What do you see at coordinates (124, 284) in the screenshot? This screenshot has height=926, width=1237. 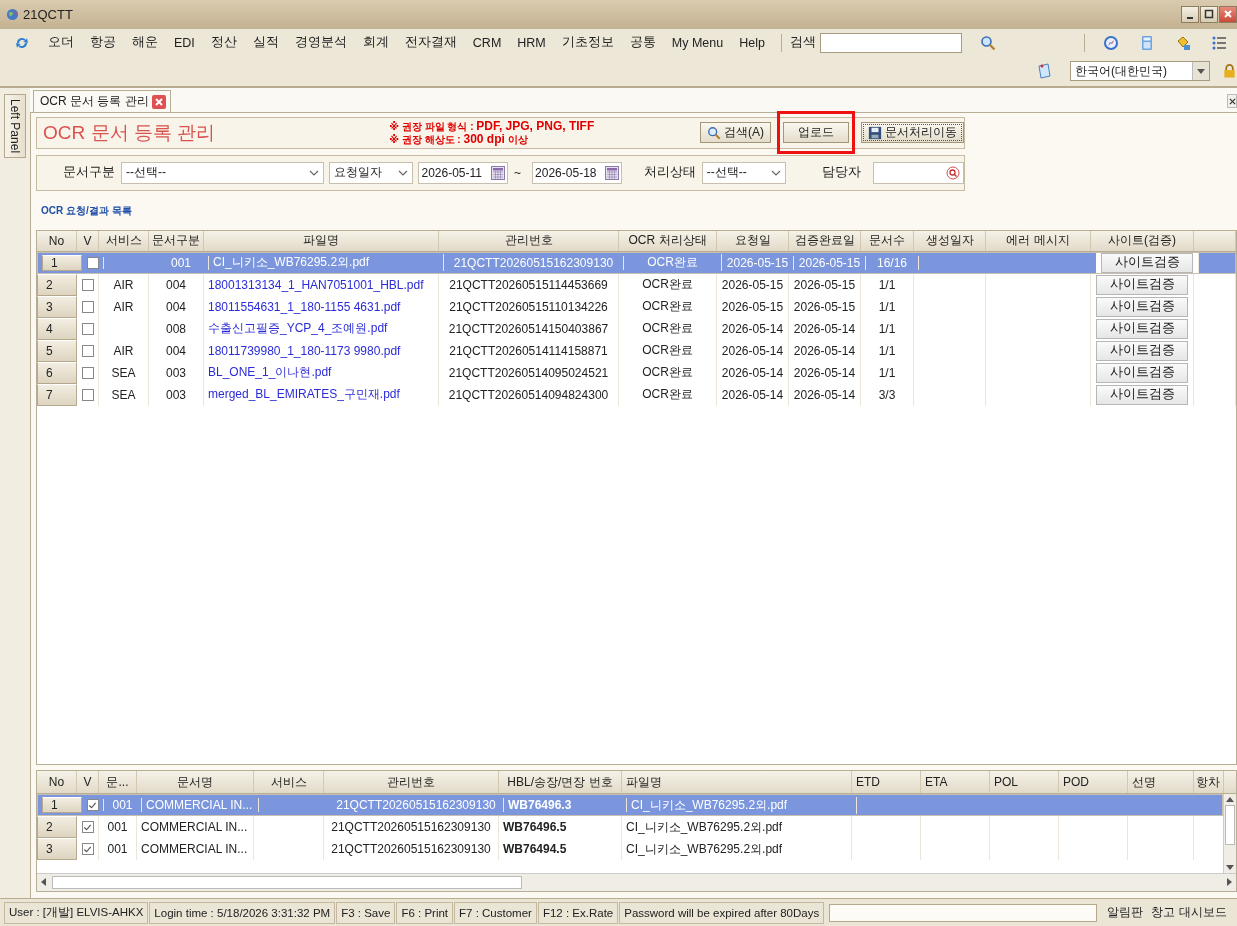 I see `table-cell: AIR` at bounding box center [124, 284].